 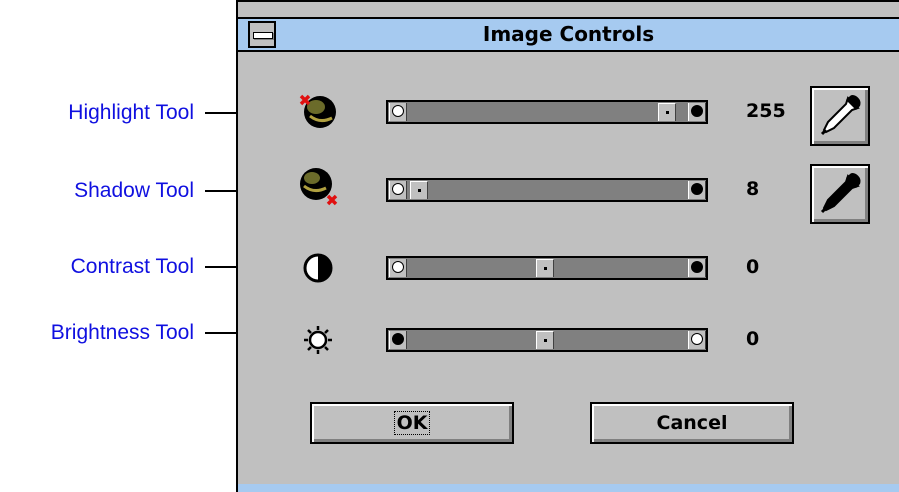 I want to click on shadow-value: 8, so click(x=753, y=189).